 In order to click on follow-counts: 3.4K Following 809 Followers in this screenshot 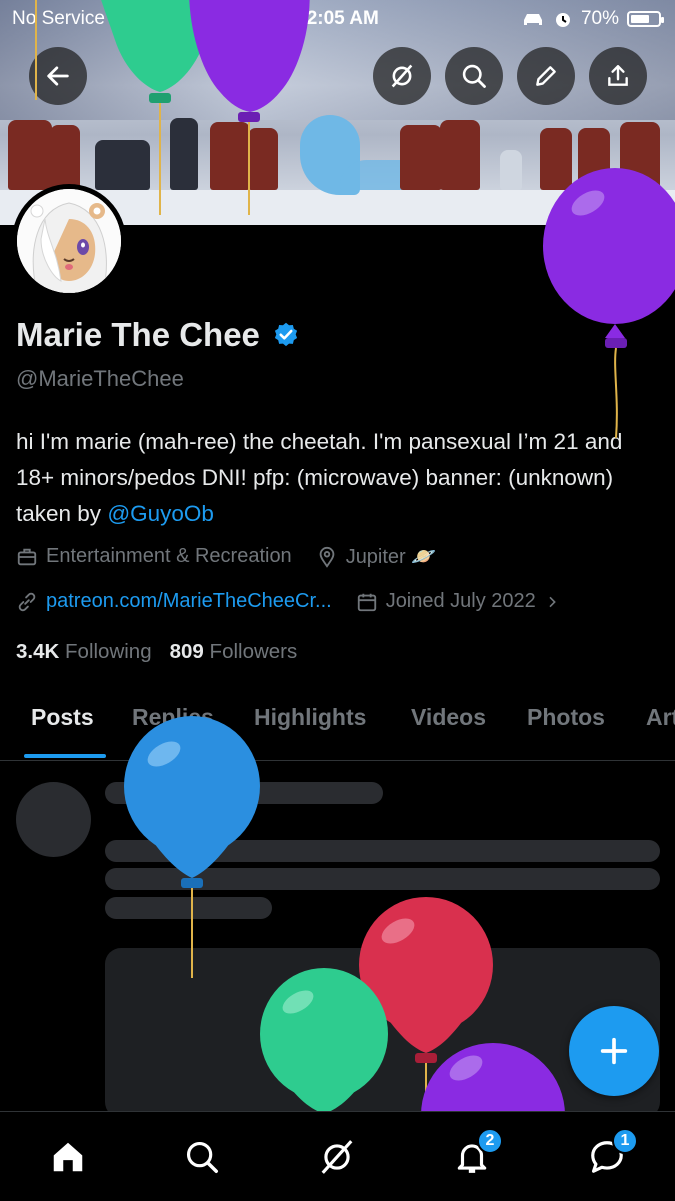, I will do `click(156, 652)`.